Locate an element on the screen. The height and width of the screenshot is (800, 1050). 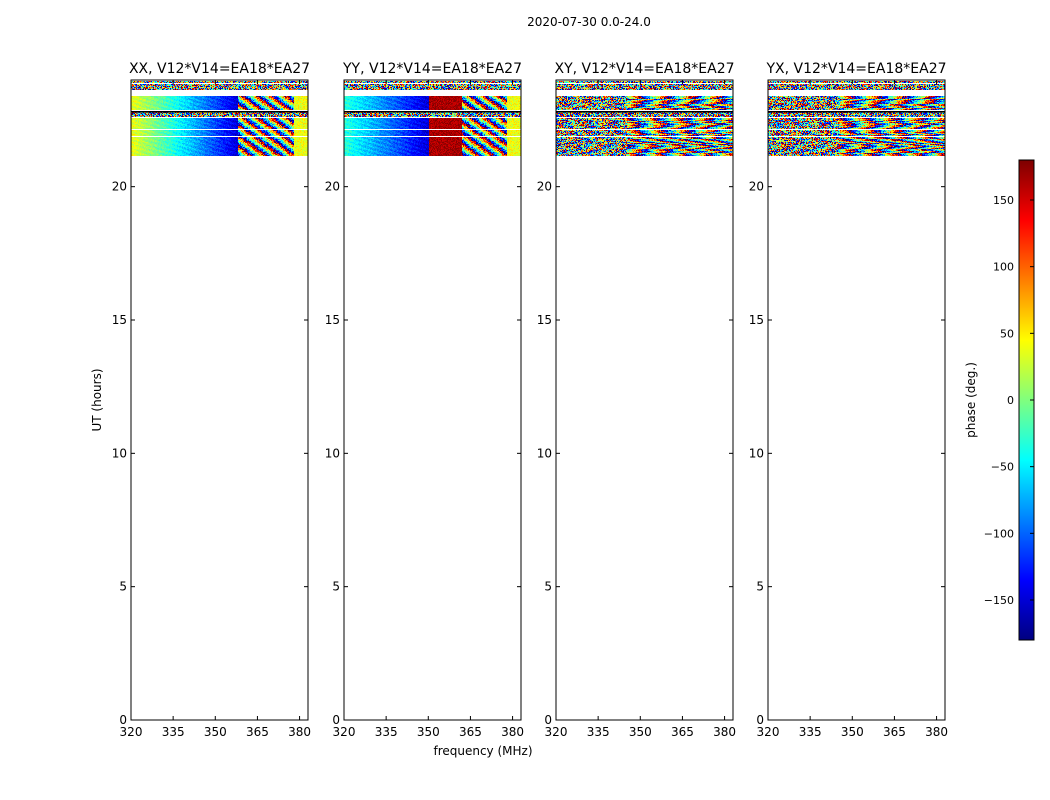
colorbar-tick-label: −50 is located at coordinates (1002, 467).